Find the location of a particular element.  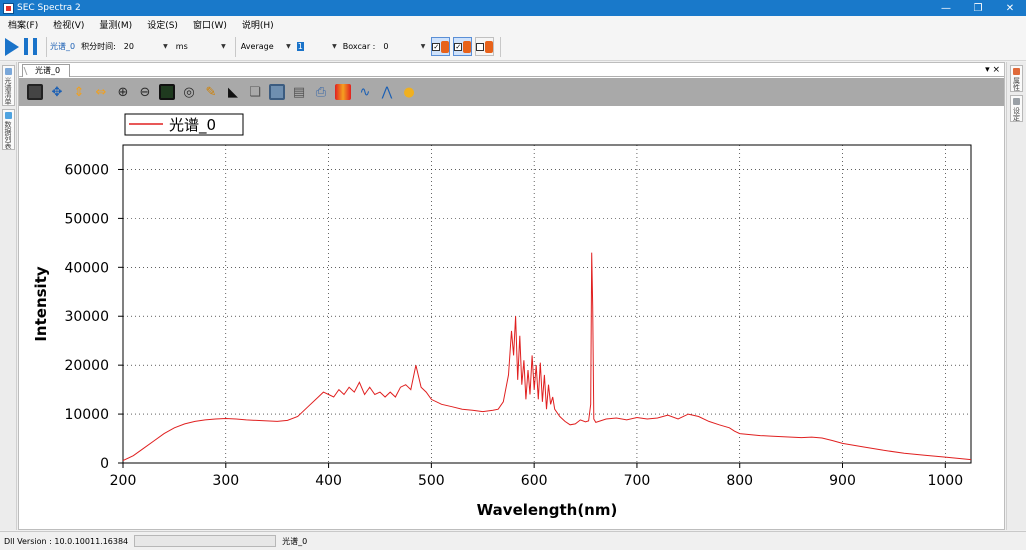

peak-search-icon: ∿ is located at coordinates (365, 92).